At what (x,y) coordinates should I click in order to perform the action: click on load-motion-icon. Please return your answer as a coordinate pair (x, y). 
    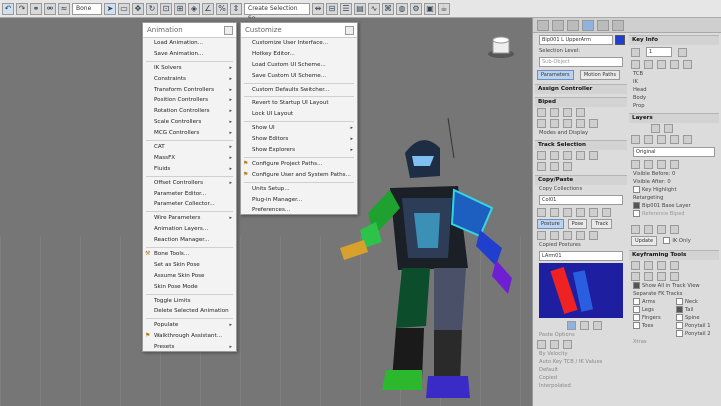
    Looking at the image, I should click on (567, 123).